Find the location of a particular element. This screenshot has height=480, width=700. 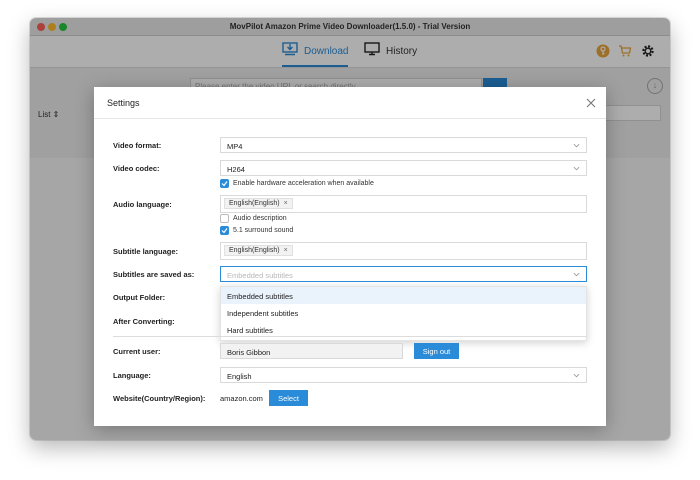

after-converting-label: After Converting: is located at coordinates (144, 321).